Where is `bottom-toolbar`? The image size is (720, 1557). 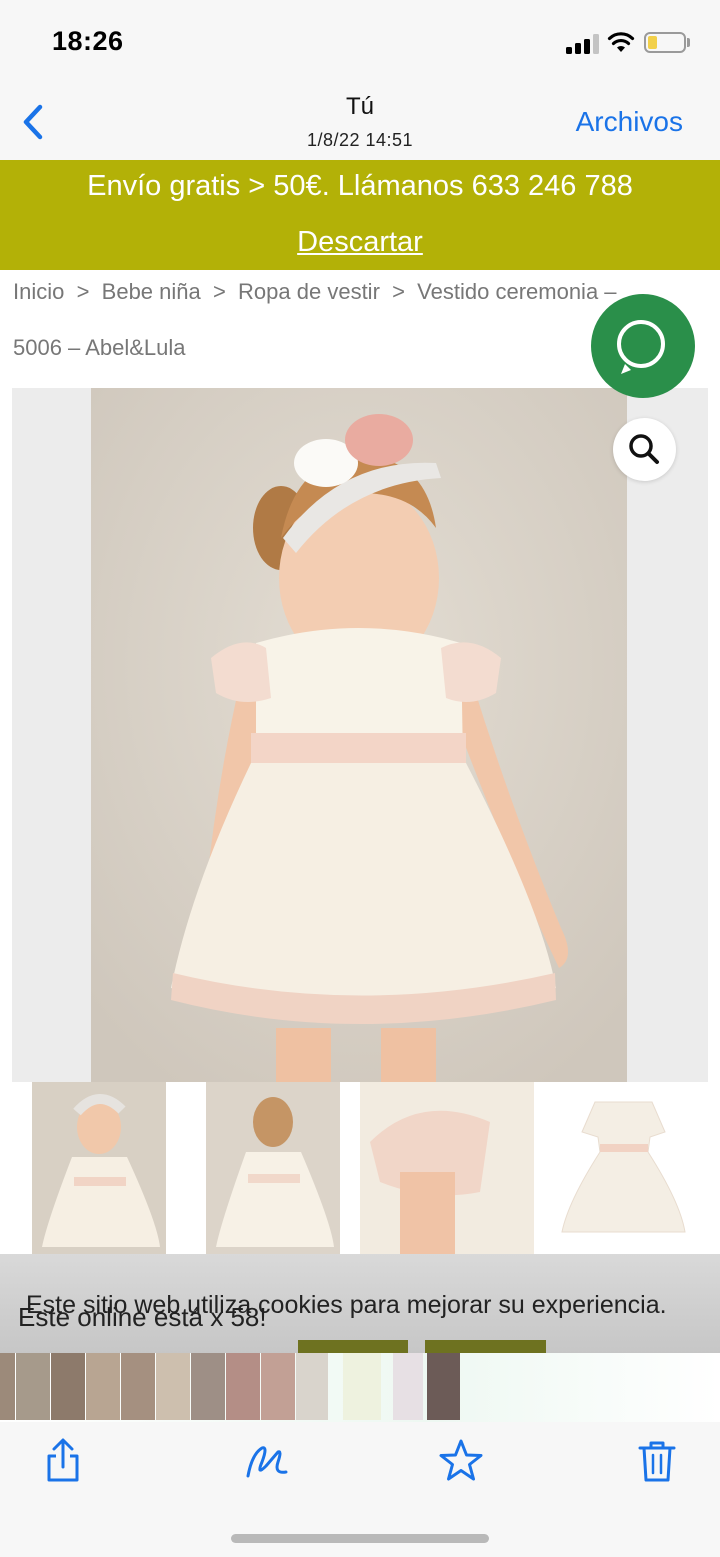 bottom-toolbar is located at coordinates (360, 1489).